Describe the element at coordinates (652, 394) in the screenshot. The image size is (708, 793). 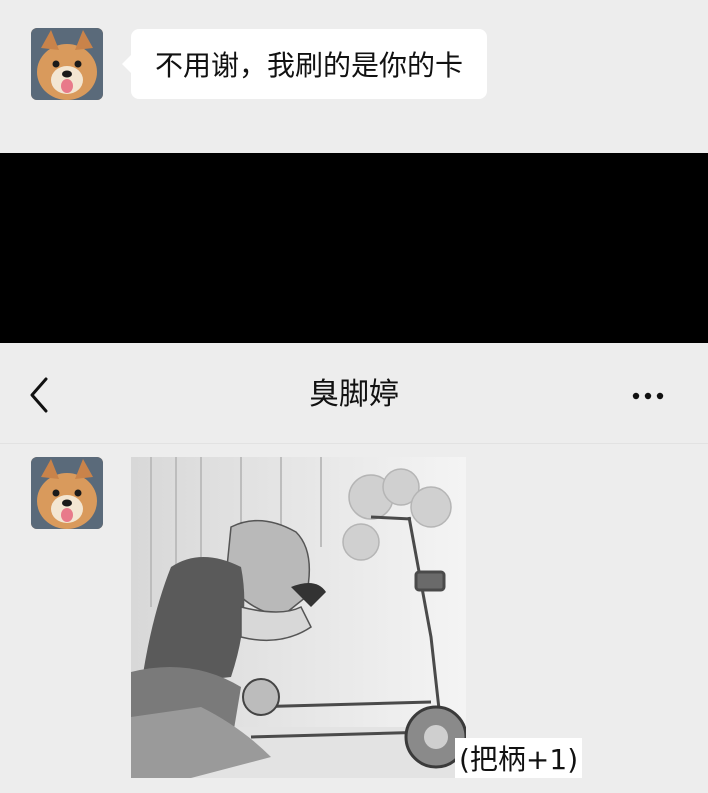
I see `ellipsis-icon` at that location.